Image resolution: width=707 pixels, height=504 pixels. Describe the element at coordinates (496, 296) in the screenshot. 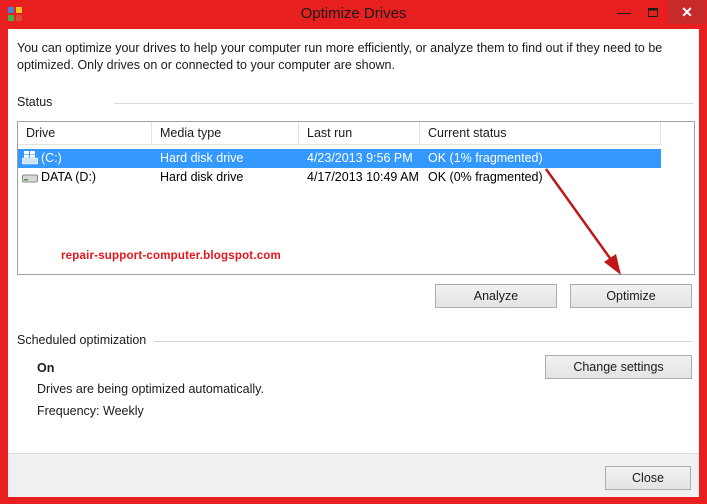

I see `analyze-button: Analyze` at that location.